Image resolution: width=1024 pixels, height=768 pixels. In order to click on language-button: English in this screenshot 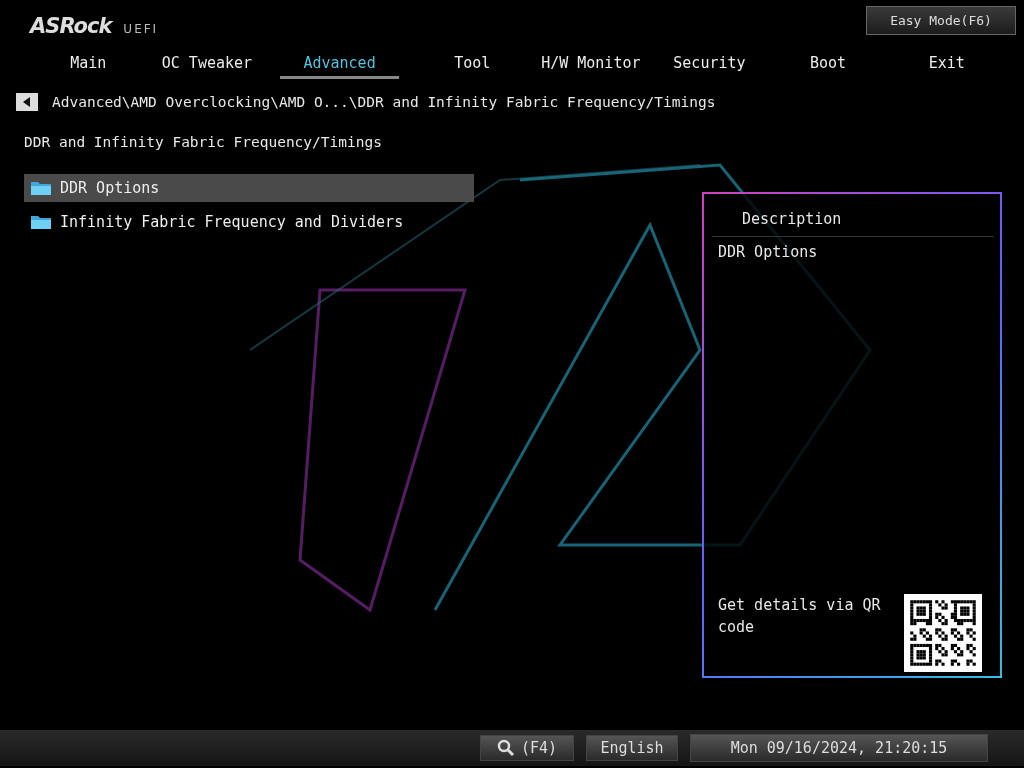, I will do `click(632, 748)`.